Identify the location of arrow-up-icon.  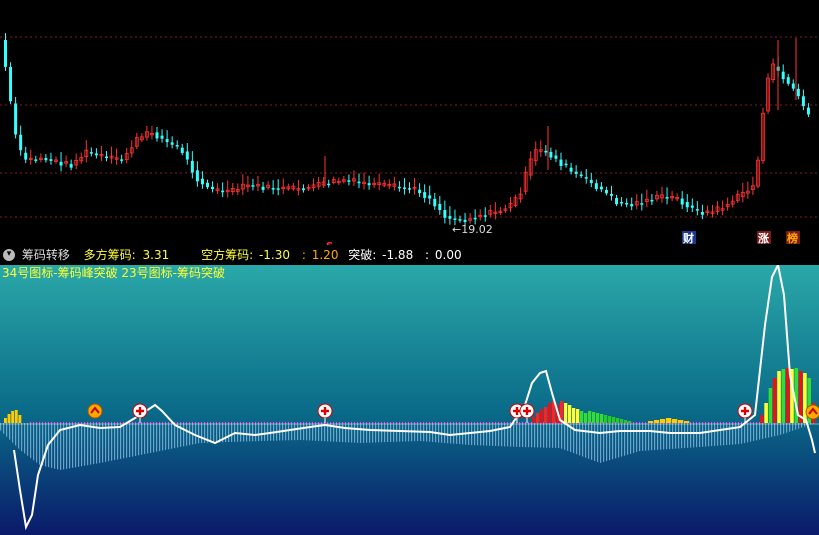
(812, 412).